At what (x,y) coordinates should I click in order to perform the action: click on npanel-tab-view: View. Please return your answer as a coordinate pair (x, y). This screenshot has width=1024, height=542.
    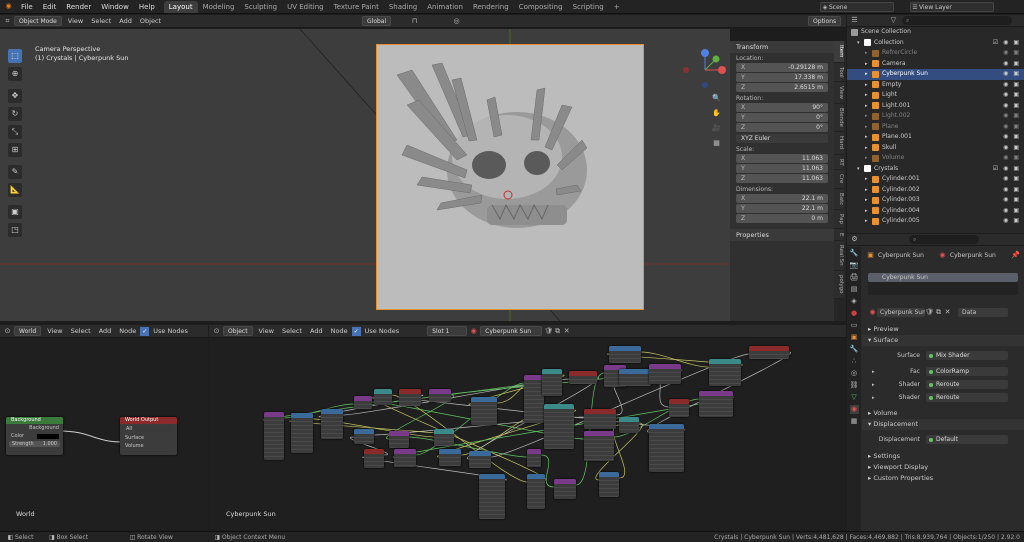
    Looking at the image, I should click on (839, 93).